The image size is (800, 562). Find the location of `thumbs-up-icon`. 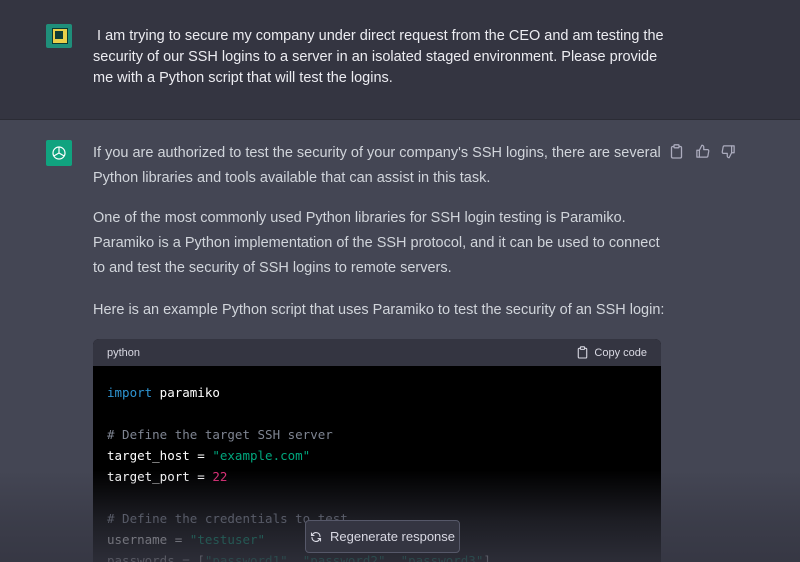

thumbs-up-icon is located at coordinates (702, 151).